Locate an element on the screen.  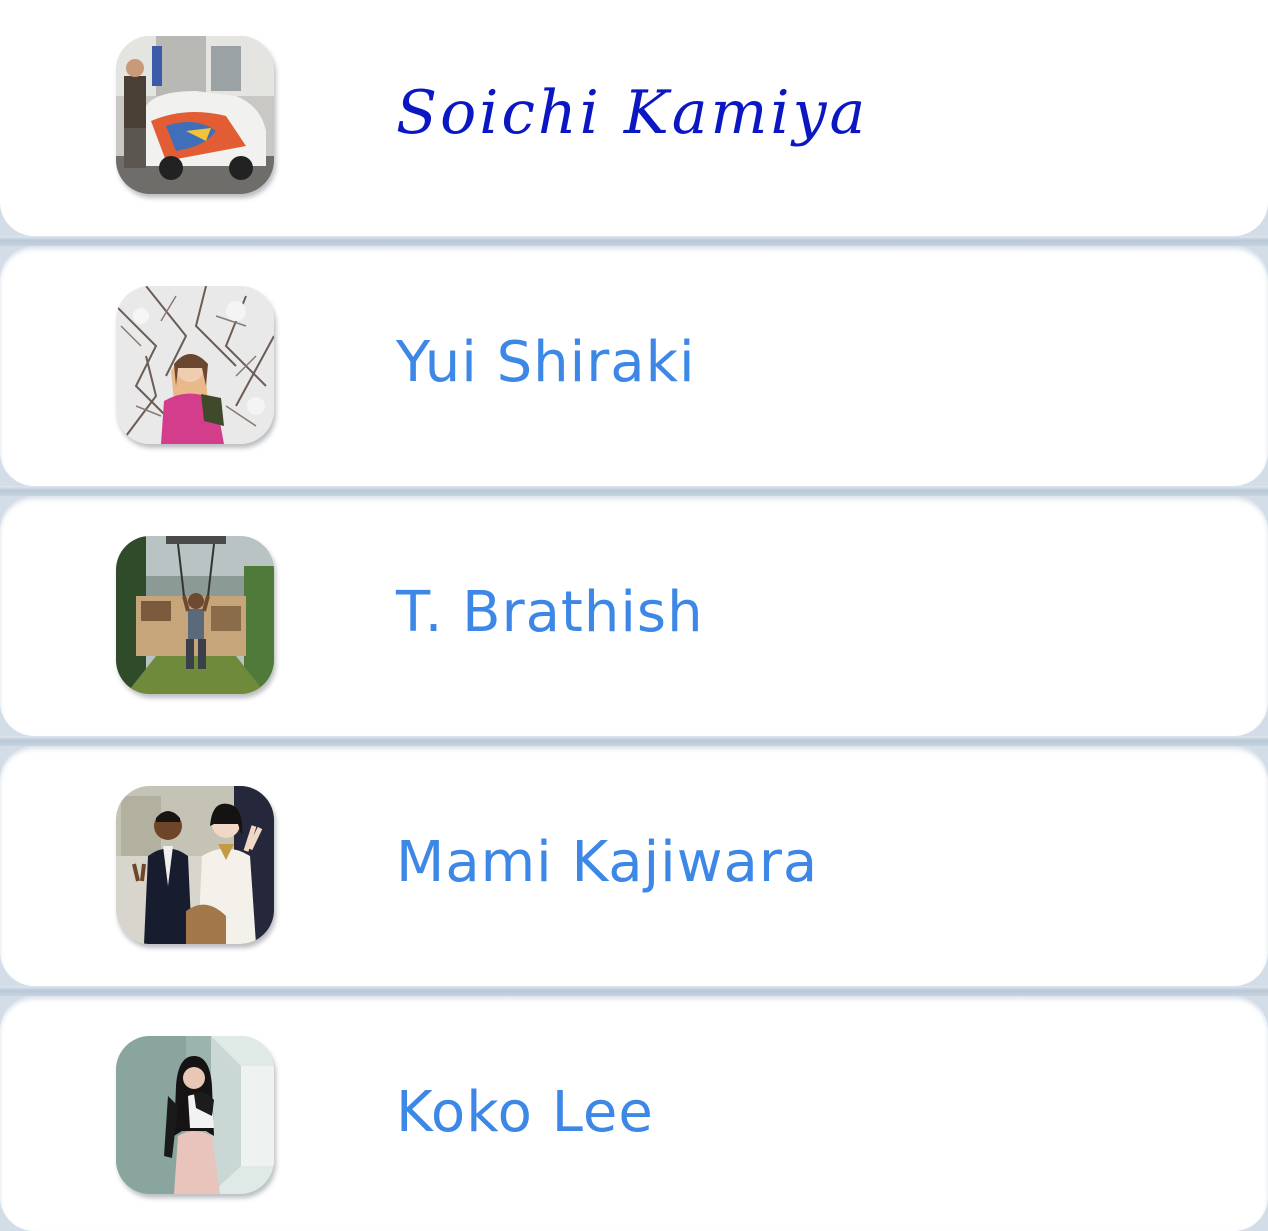
contact-name: Koko Lee is located at coordinates (525, 1112).